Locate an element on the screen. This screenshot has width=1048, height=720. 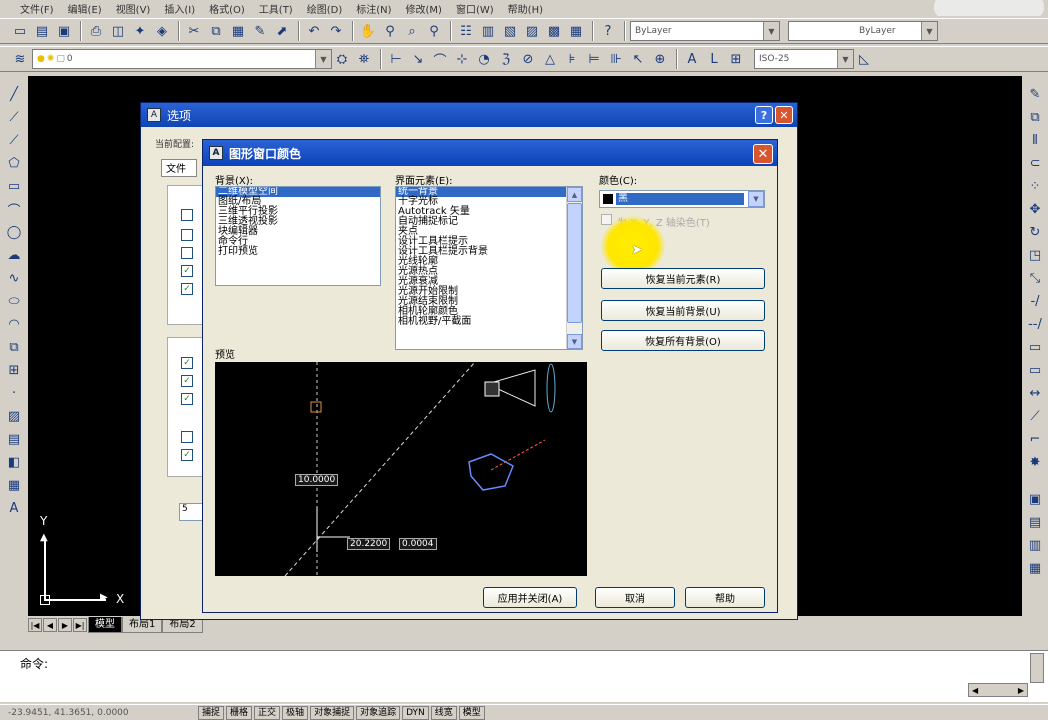
restore-current-context-button: 恢复当前背景(U) is located at coordinates (683, 310).